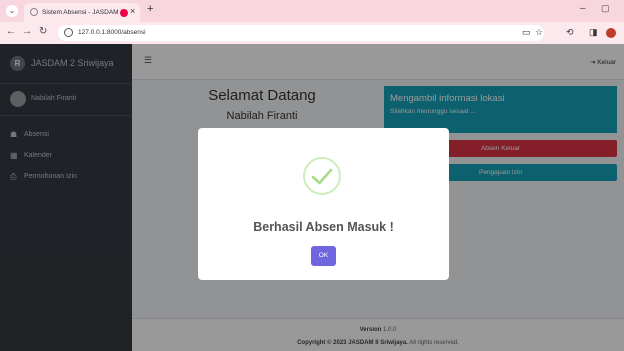  Describe the element at coordinates (11, 31) in the screenshot. I see `back-arrow-icon: ←` at that location.